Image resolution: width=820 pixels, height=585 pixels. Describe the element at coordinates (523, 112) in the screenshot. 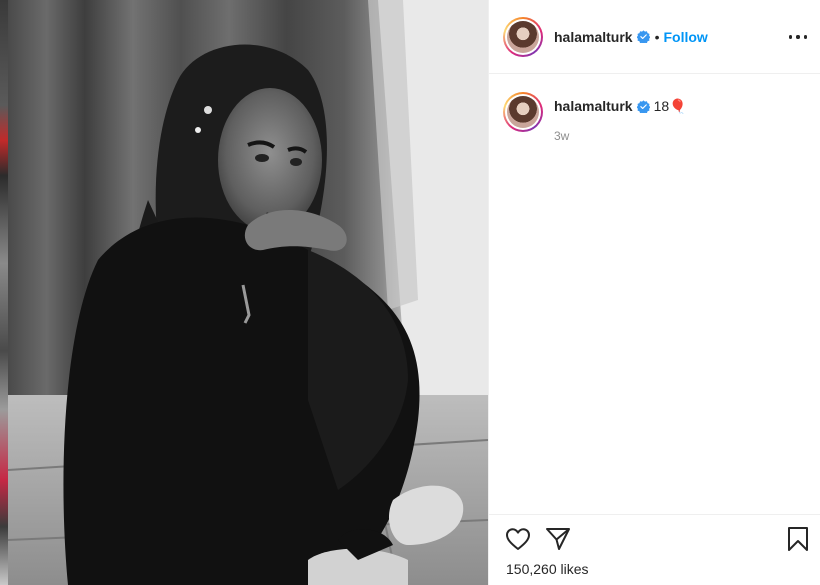

I see `caption-avatar` at that location.